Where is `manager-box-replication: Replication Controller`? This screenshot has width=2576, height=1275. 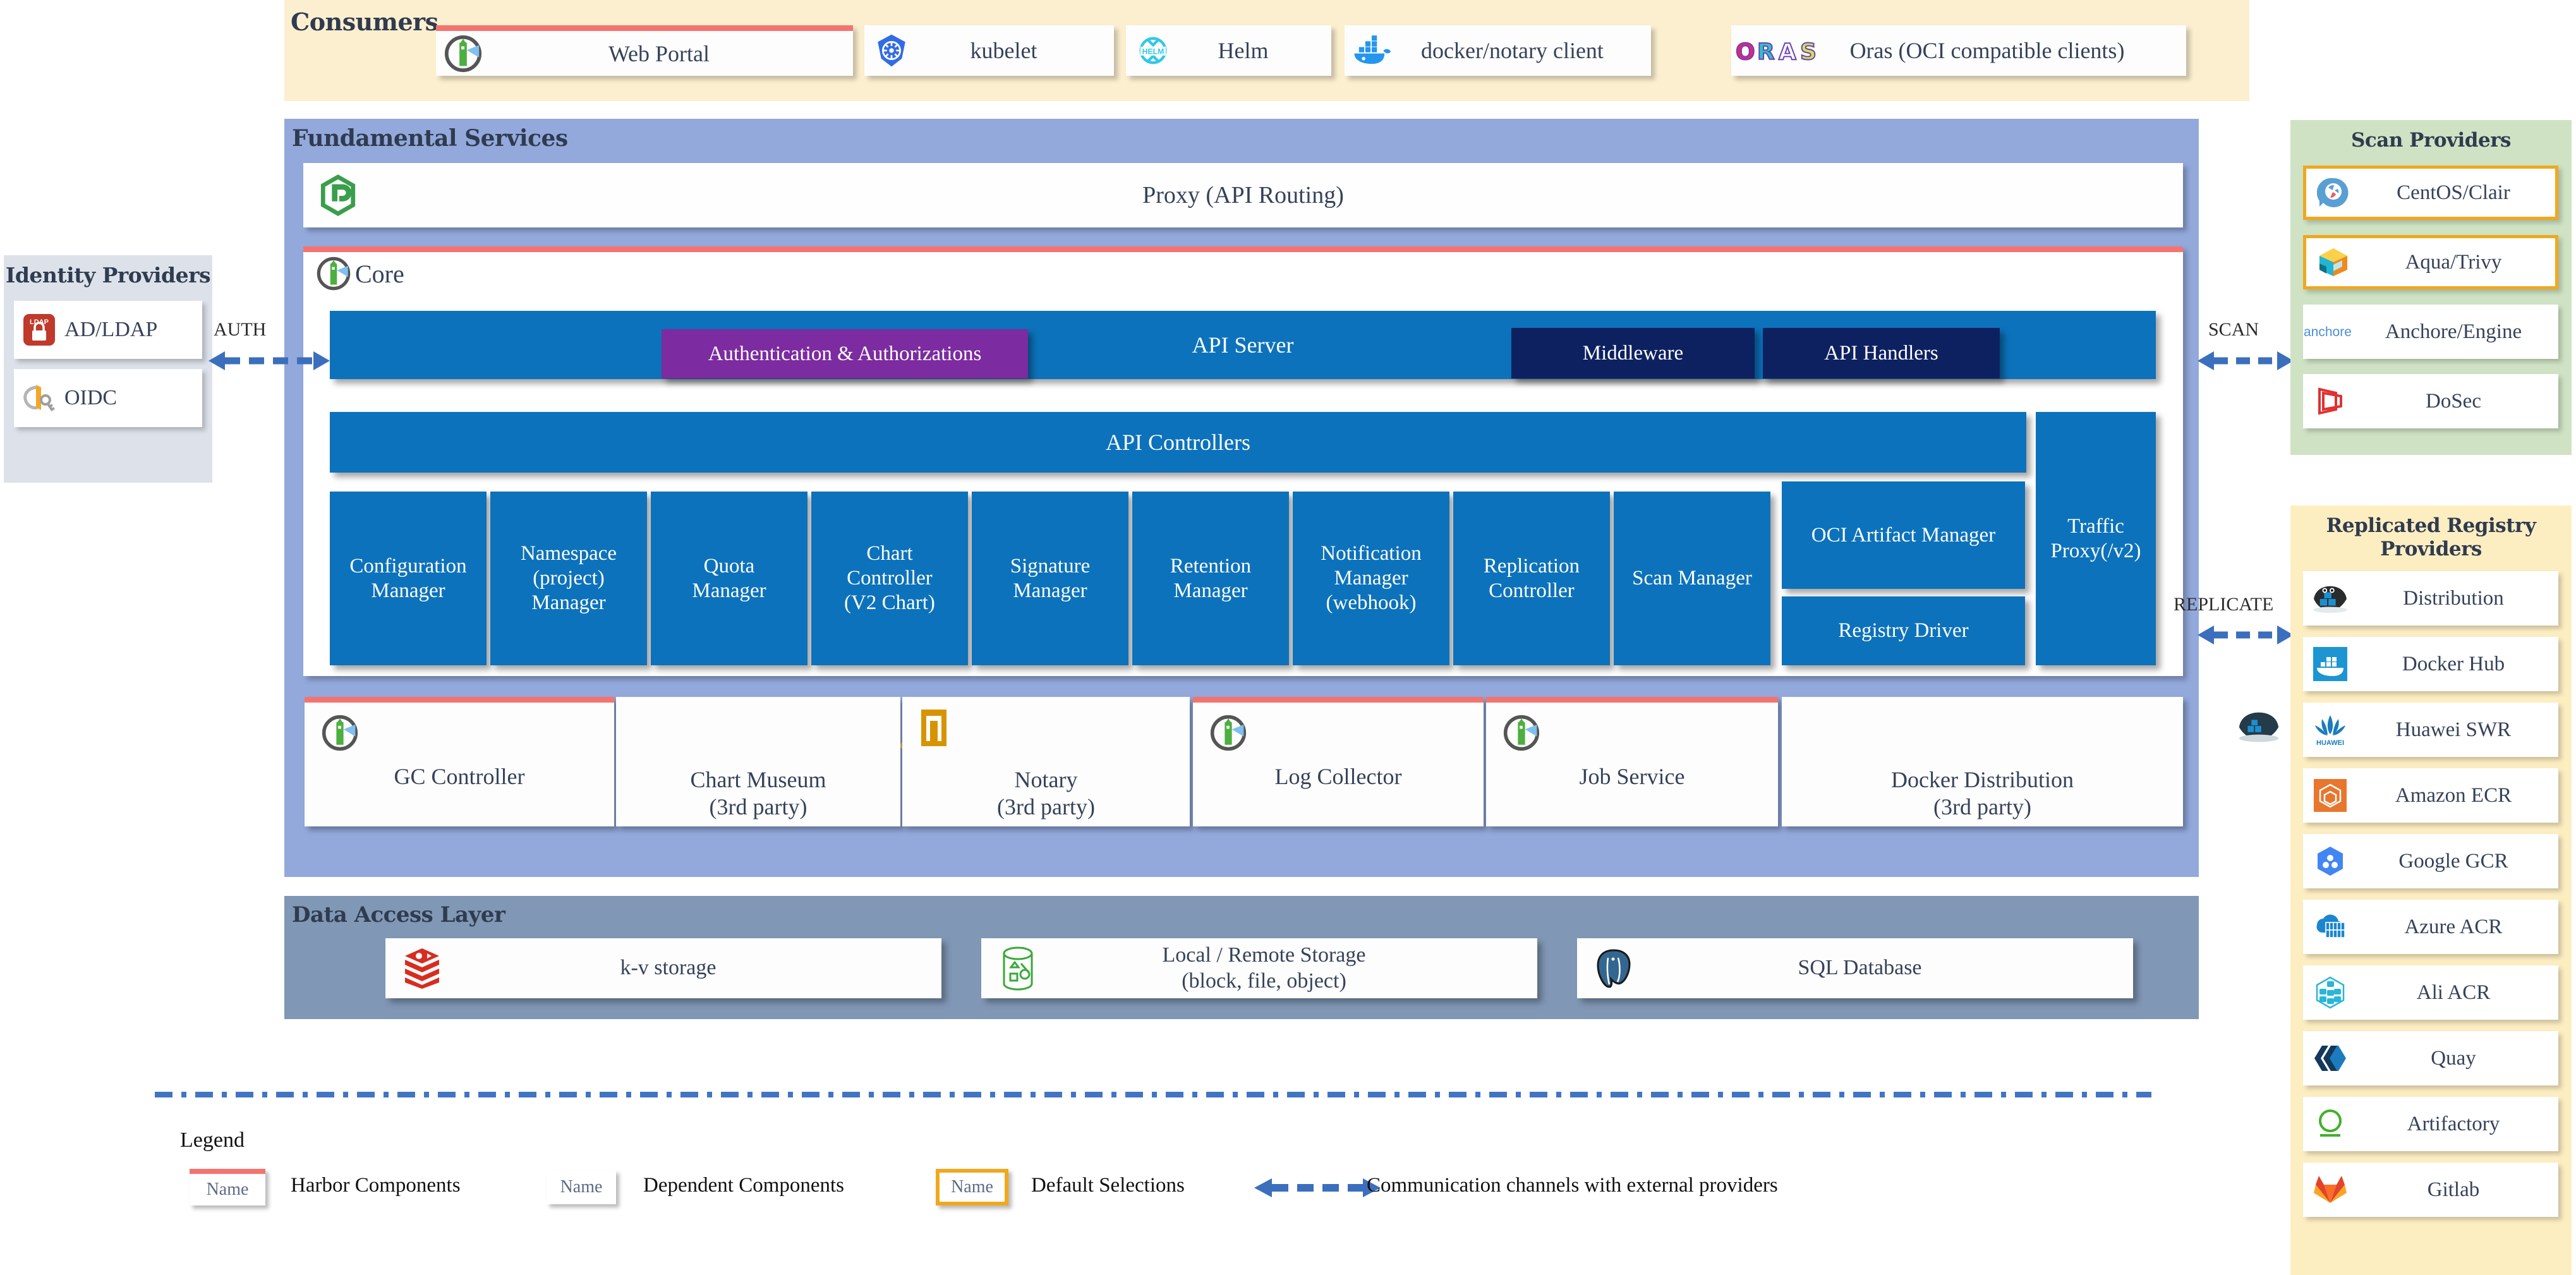 manager-box-replication: Replication Controller is located at coordinates (1531, 578).